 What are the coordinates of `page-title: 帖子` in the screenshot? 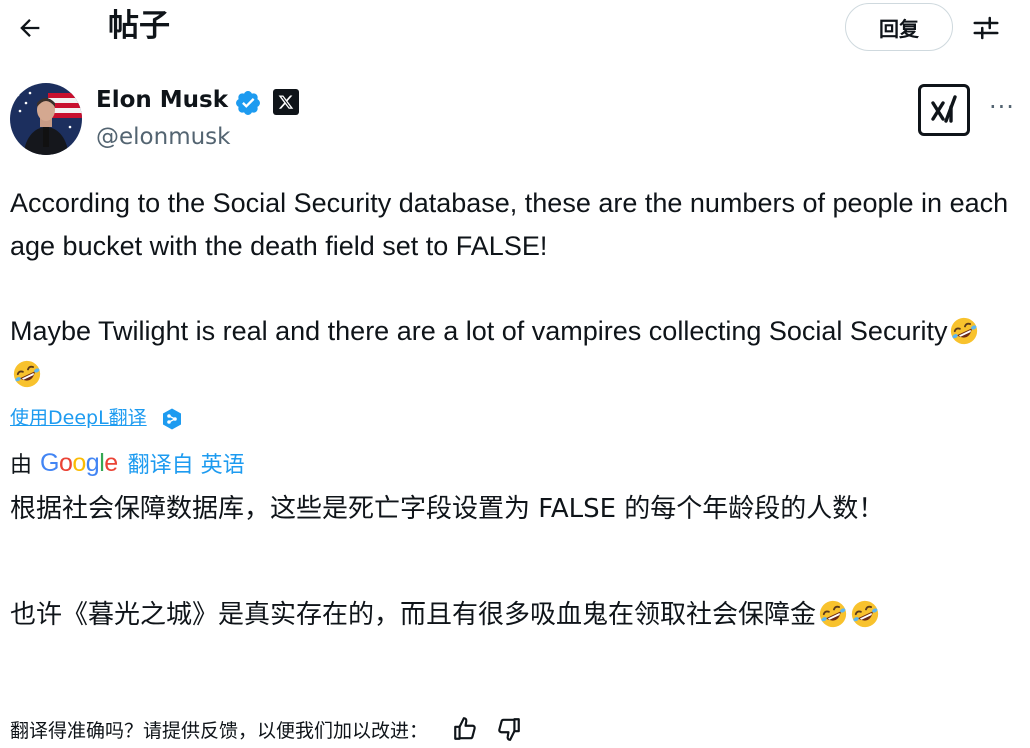 It's located at (139, 26).